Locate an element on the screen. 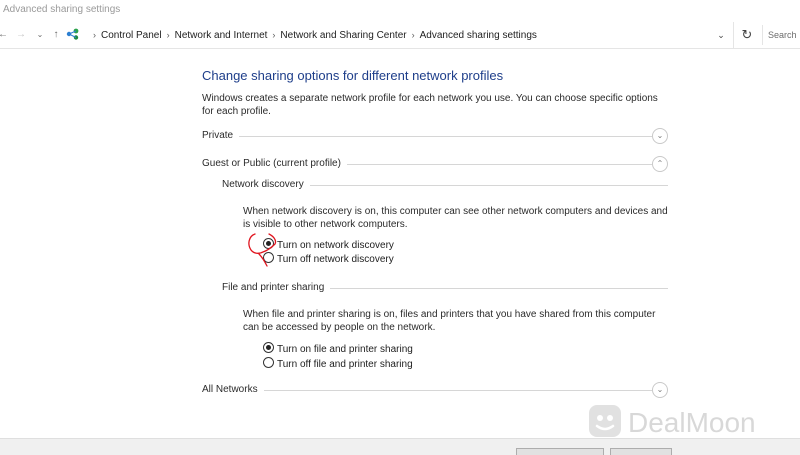 This screenshot has height=455, width=800. radio-button-unchecked is located at coordinates (268, 362).